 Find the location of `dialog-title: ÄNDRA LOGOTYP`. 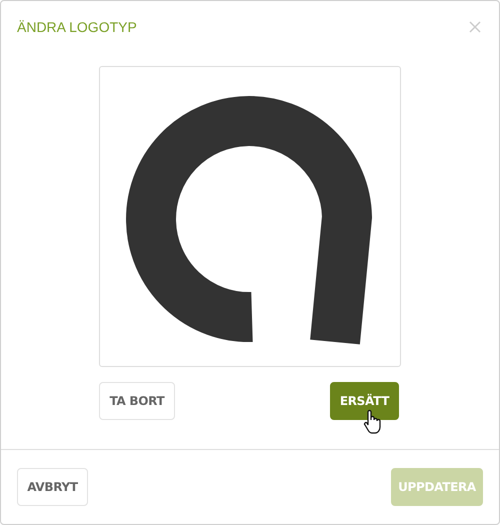

dialog-title: ÄNDRA LOGOTYP is located at coordinates (77, 27).